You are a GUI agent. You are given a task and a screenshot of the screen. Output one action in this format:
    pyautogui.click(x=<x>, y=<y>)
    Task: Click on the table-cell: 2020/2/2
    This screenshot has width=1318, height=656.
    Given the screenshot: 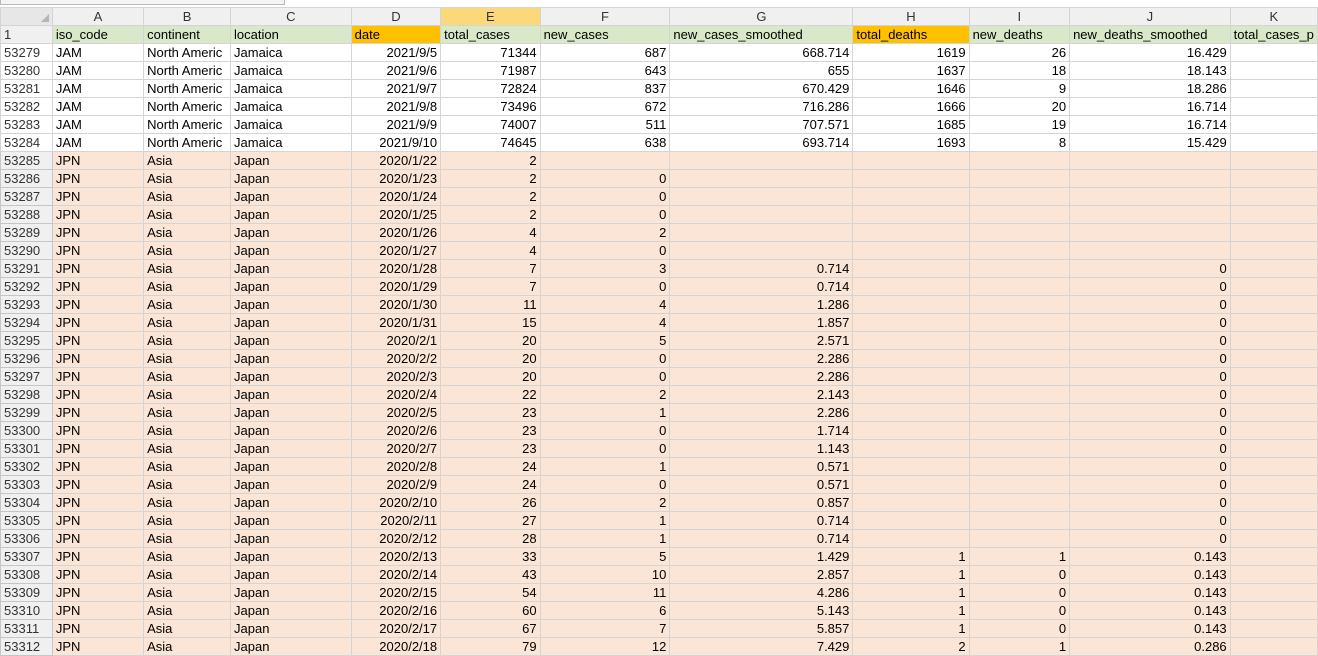 What is the action you would take?
    pyautogui.click(x=396, y=358)
    